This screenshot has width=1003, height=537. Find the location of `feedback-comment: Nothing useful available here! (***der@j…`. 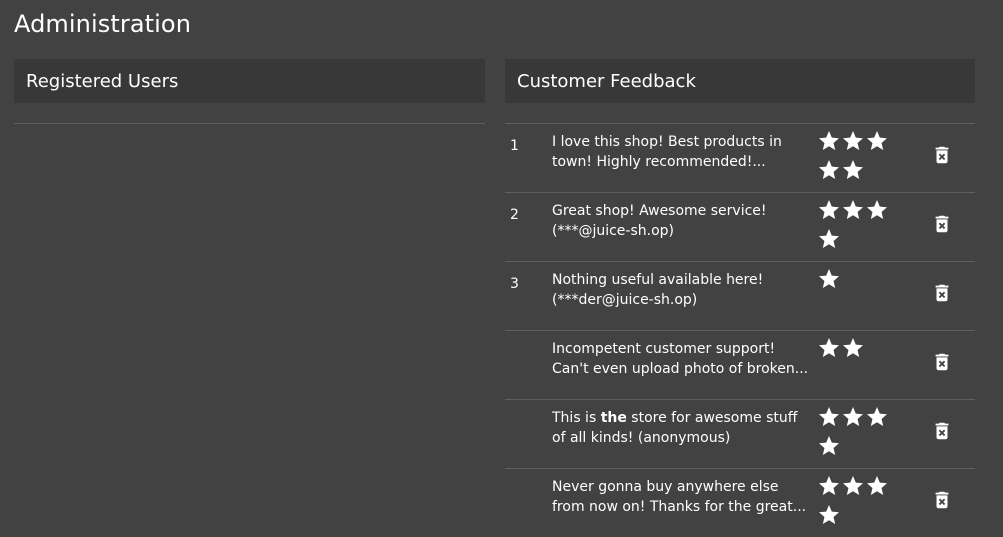

feedback-comment: Nothing useful available here! (***der@j… is located at coordinates (682, 290).